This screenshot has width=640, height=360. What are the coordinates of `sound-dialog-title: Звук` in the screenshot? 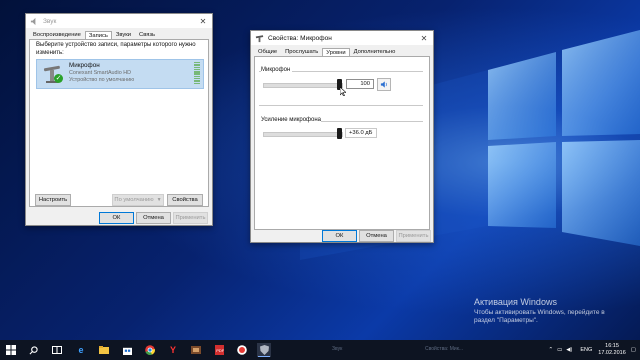 It's located at (50, 21).